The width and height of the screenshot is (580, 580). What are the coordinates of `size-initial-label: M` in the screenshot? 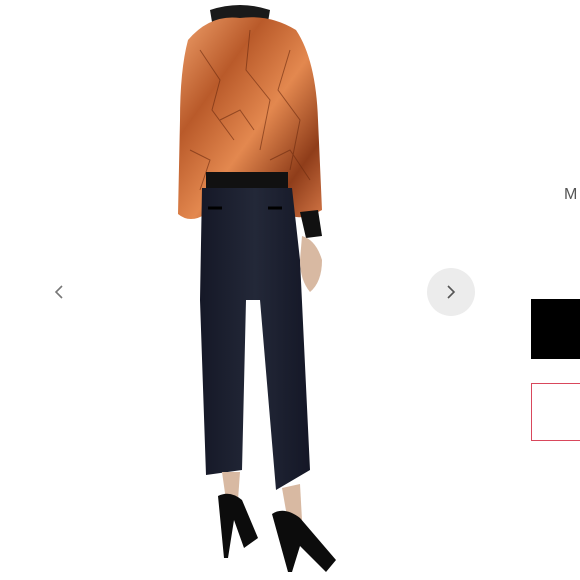 It's located at (571, 194).